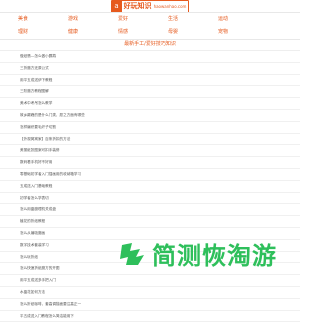 The width and height of the screenshot is (320, 322). Describe the element at coordinates (134, 254) in the screenshot. I see `watermark-logo-icon` at that location.